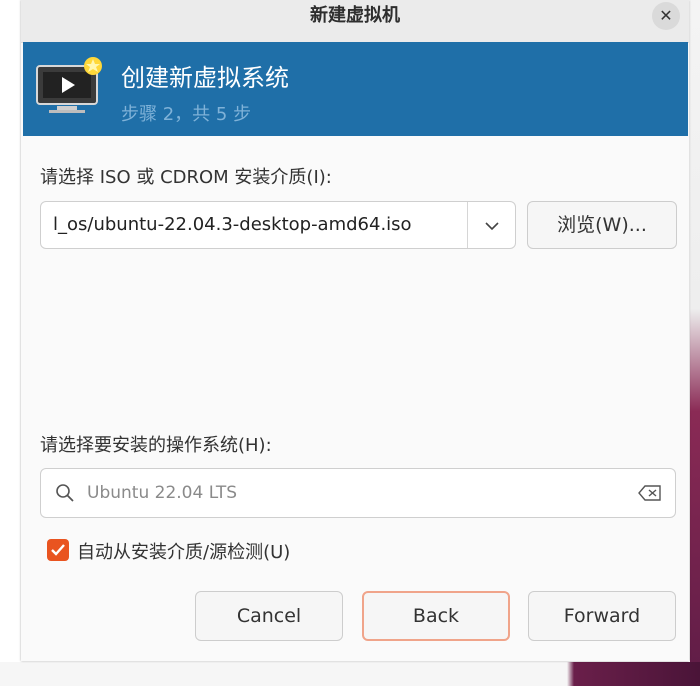  I want to click on auto-detect-label: 自动从安装介质/源检测(U), so click(183, 551).